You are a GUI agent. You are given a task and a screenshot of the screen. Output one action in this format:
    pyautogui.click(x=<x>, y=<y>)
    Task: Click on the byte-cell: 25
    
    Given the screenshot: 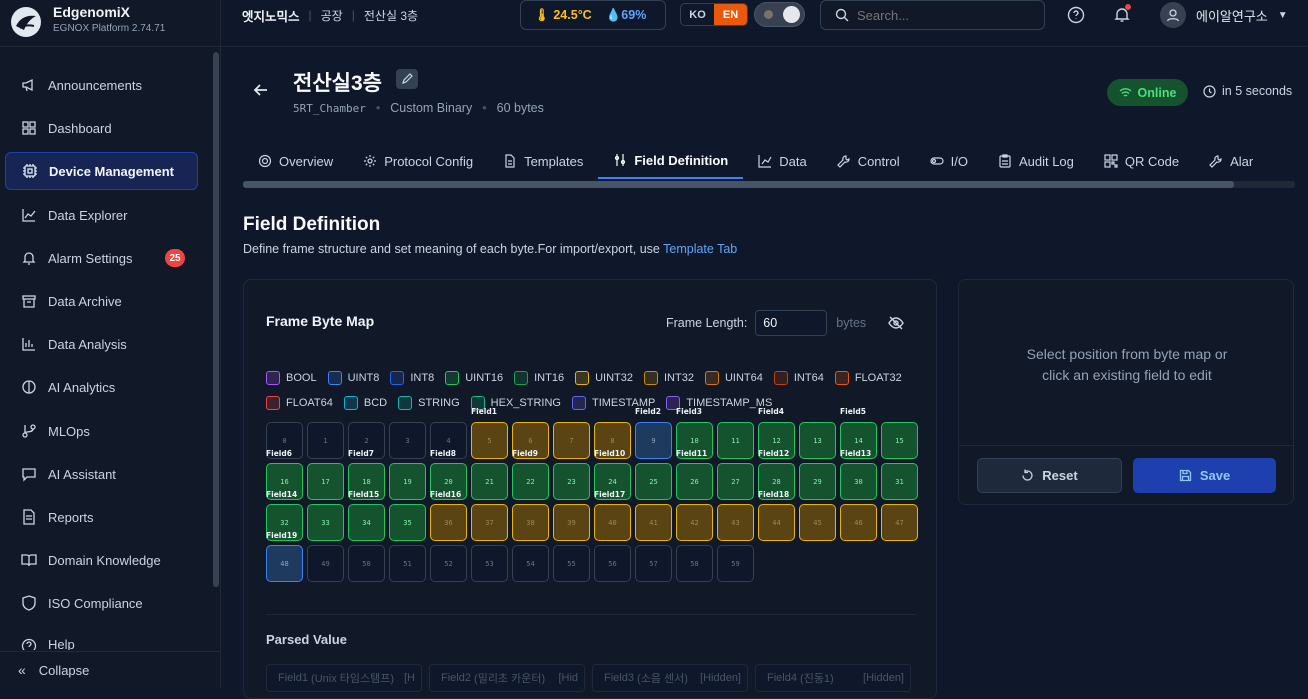 What is the action you would take?
    pyautogui.click(x=653, y=481)
    